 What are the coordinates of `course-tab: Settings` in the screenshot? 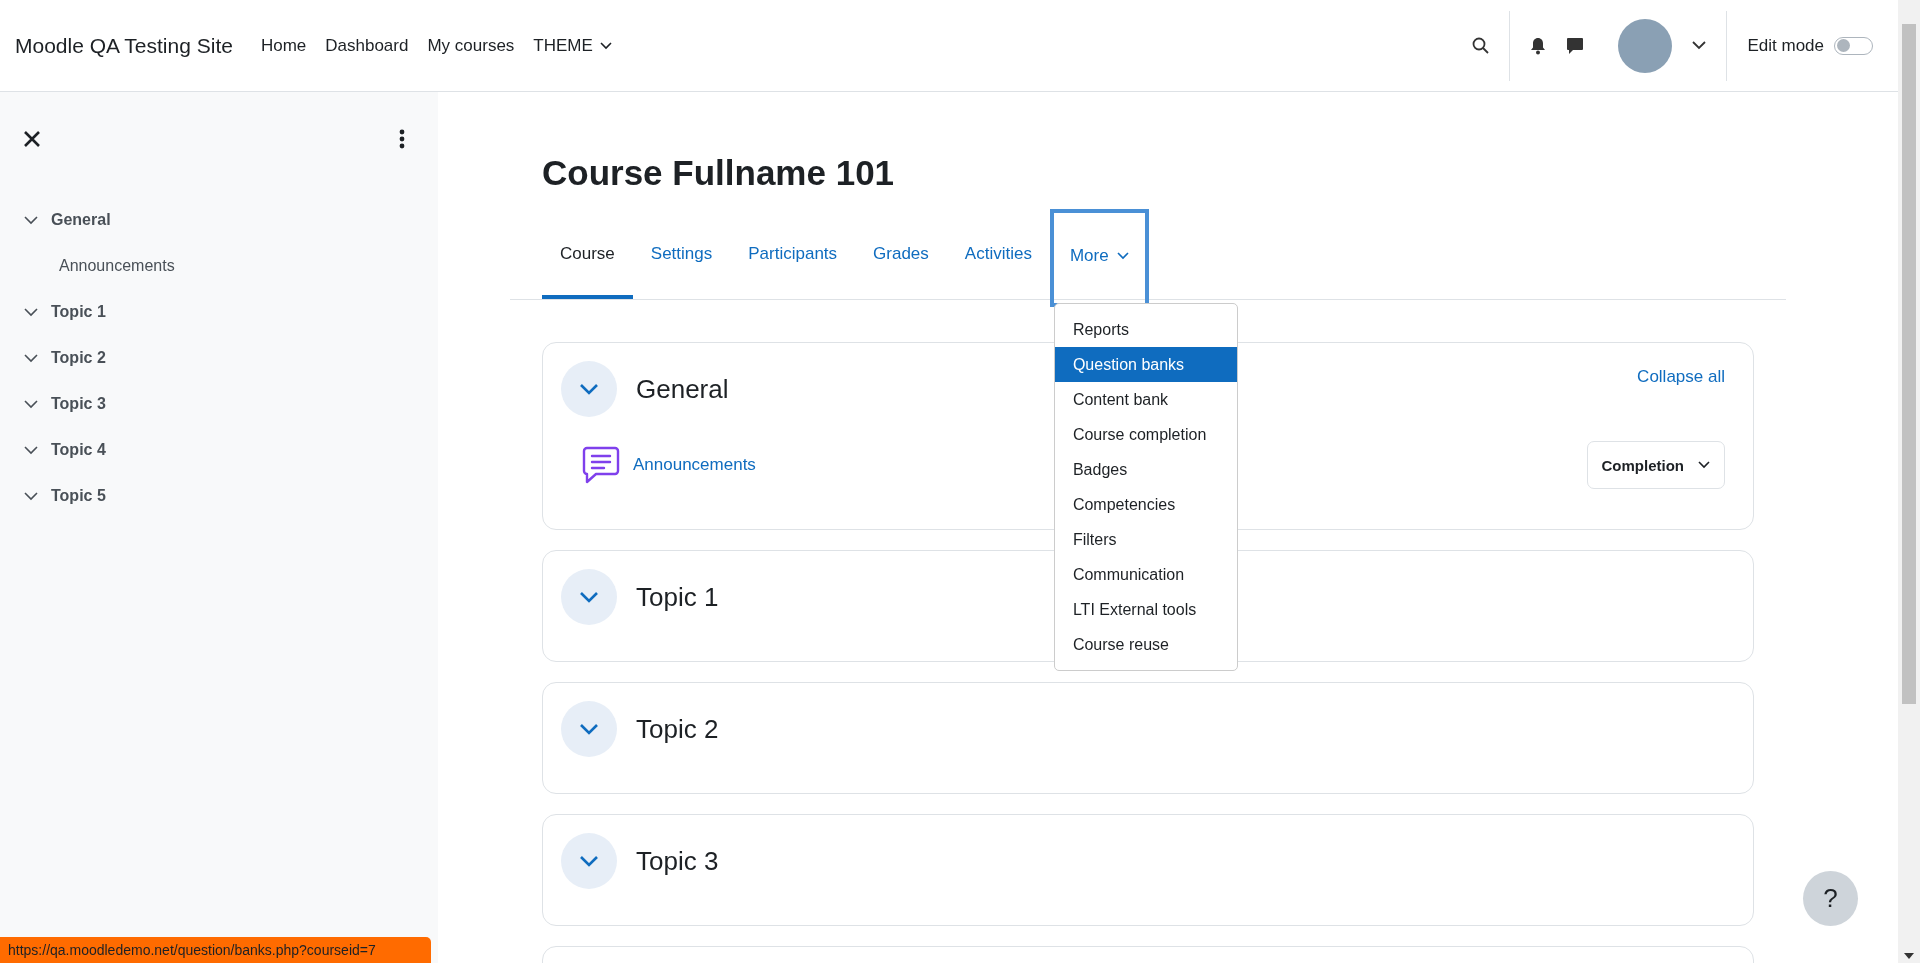 It's located at (681, 254).